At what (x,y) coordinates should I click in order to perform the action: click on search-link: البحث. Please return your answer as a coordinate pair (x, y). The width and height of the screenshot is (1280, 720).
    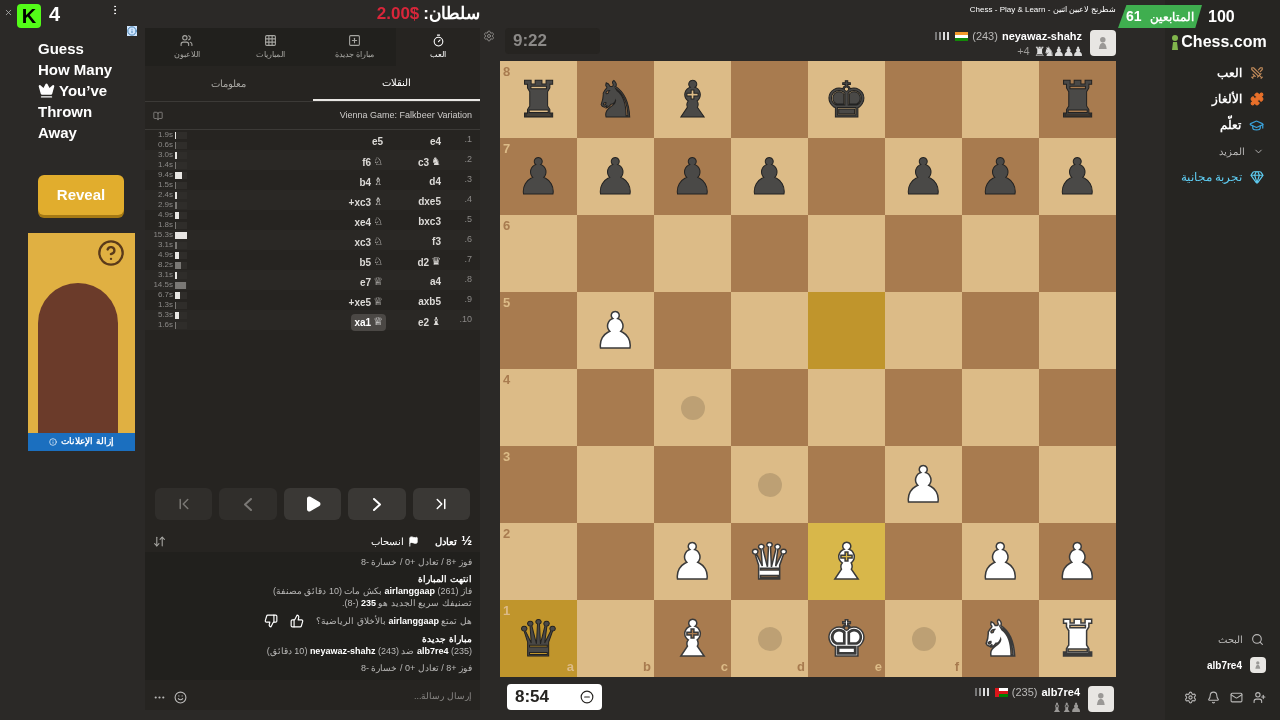
    Looking at the image, I should click on (1218, 639).